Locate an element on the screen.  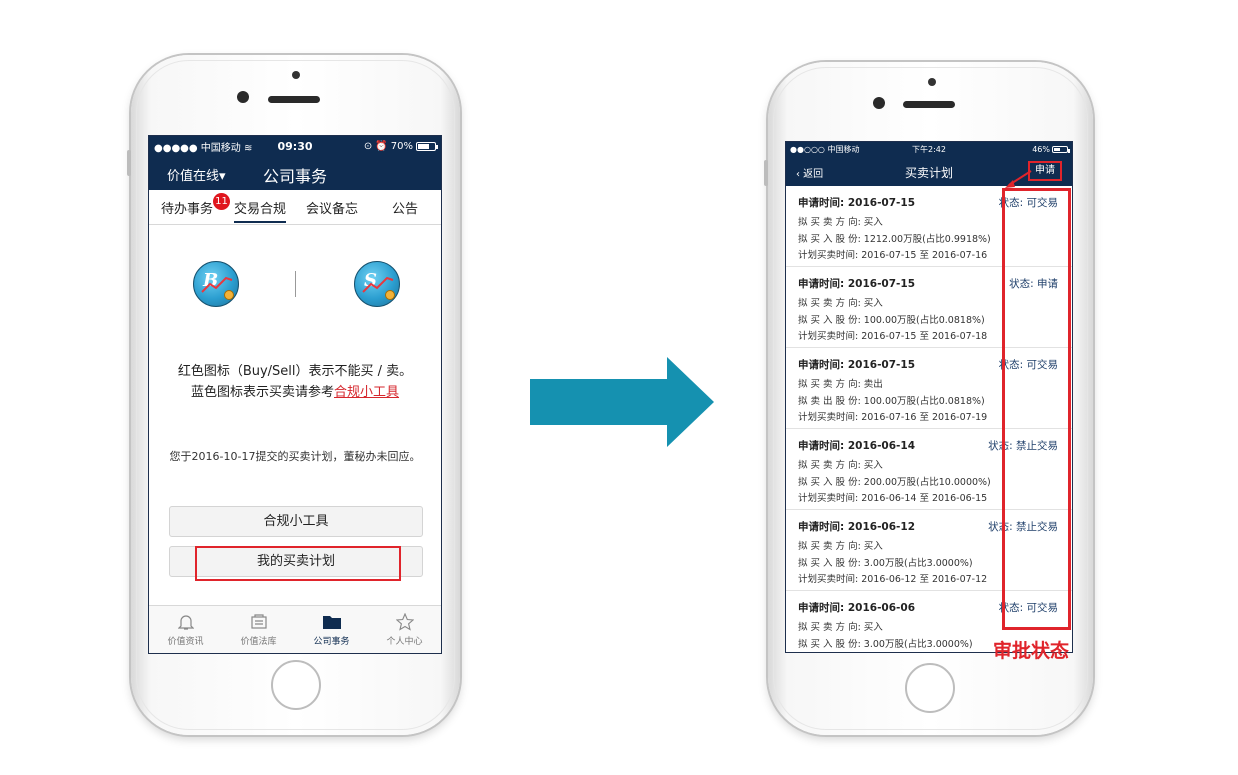
plan-period: 计划买卖时间: 2016-06-14 至 2016-06-15 is located at coordinates (893, 498).